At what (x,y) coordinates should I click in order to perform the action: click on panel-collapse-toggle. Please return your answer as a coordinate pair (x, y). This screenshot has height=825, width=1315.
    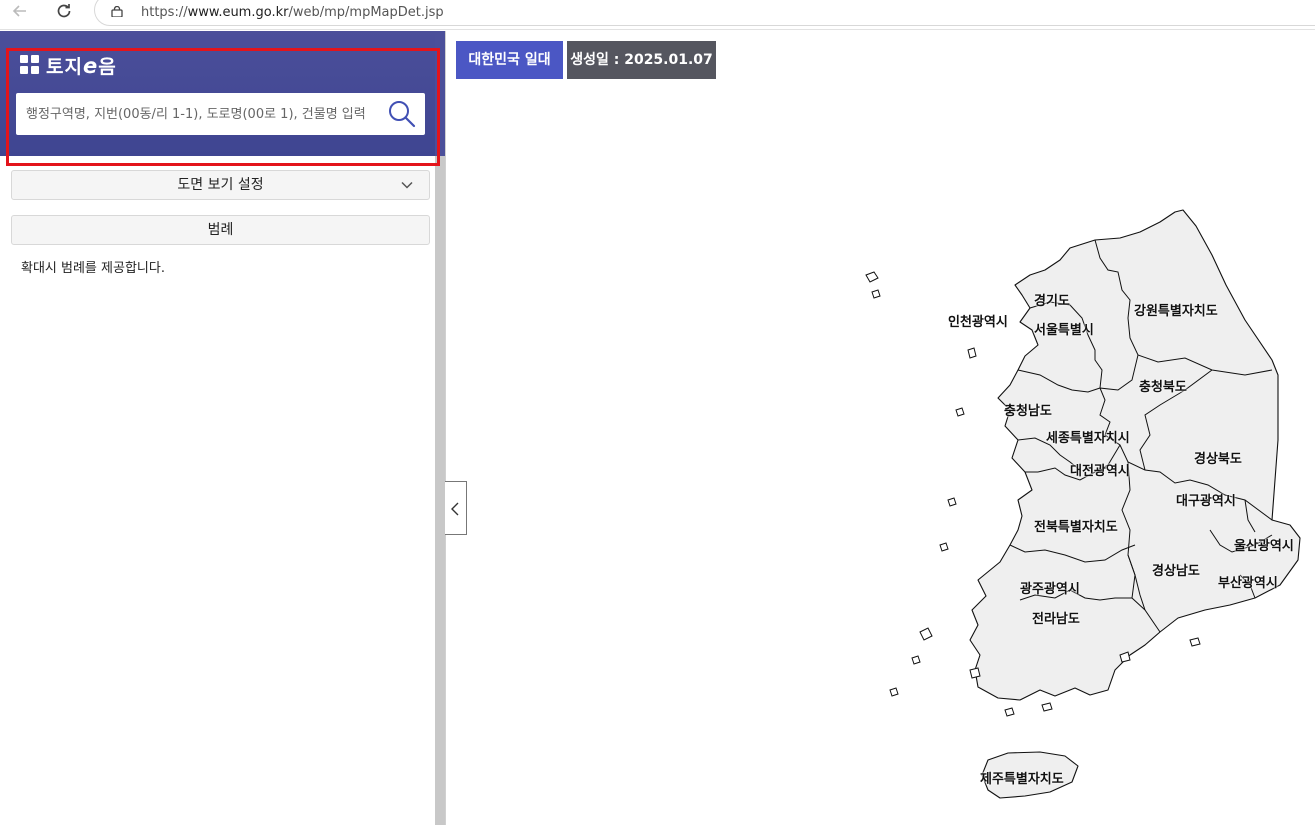
    Looking at the image, I should click on (456, 508).